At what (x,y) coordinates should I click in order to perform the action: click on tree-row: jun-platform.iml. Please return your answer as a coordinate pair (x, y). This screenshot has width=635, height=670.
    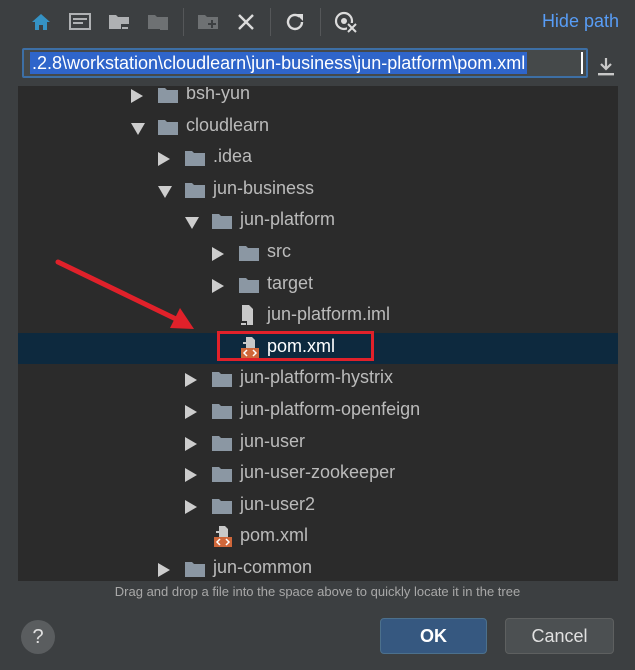
    Looking at the image, I should click on (318, 316).